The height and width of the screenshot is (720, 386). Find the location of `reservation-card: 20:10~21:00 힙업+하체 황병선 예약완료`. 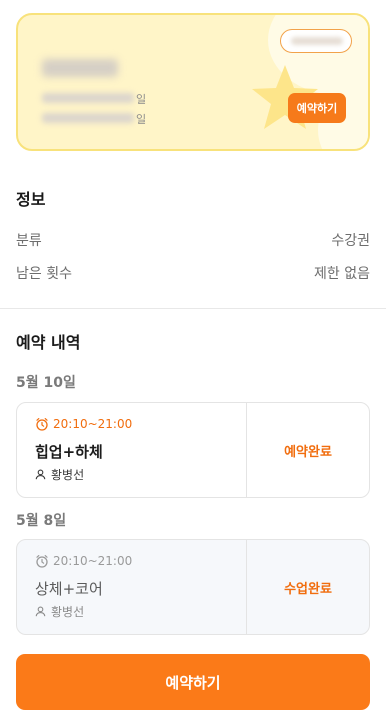

reservation-card: 20:10~21:00 힙업+하체 황병선 예약완료 is located at coordinates (193, 450).